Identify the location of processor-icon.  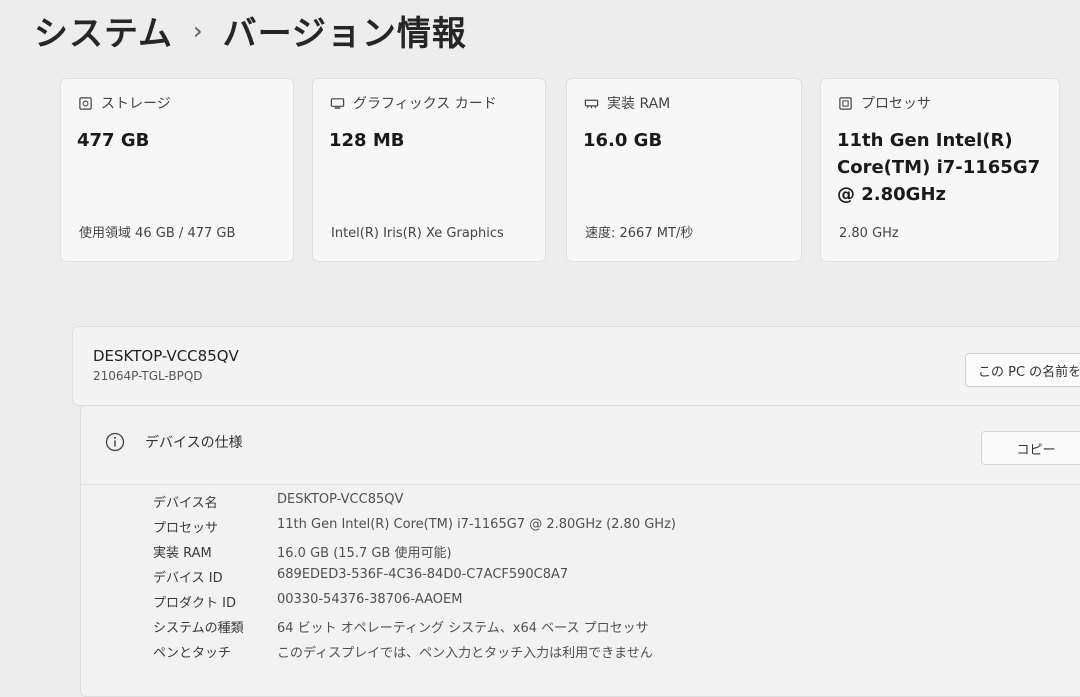
(845, 103).